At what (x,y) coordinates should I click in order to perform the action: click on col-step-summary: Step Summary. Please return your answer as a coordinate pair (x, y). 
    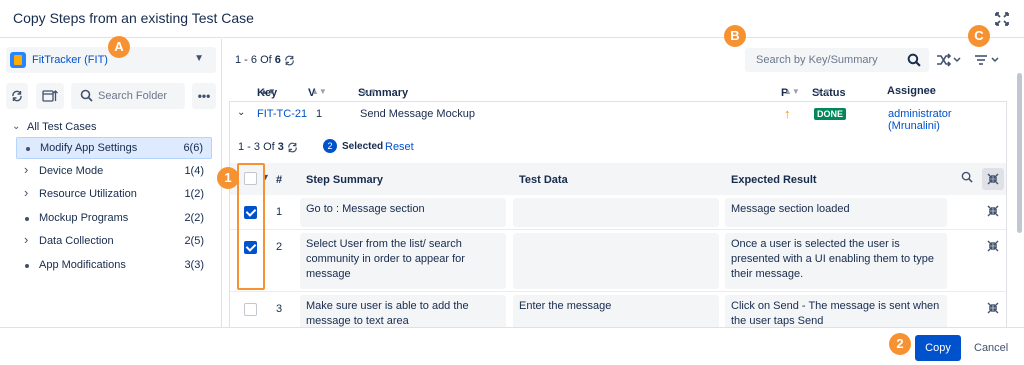
    Looking at the image, I should click on (345, 180).